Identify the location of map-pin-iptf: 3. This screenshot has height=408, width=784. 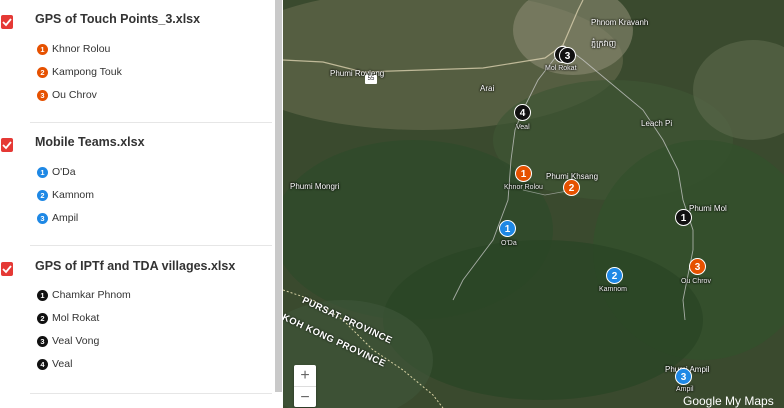
(567, 55).